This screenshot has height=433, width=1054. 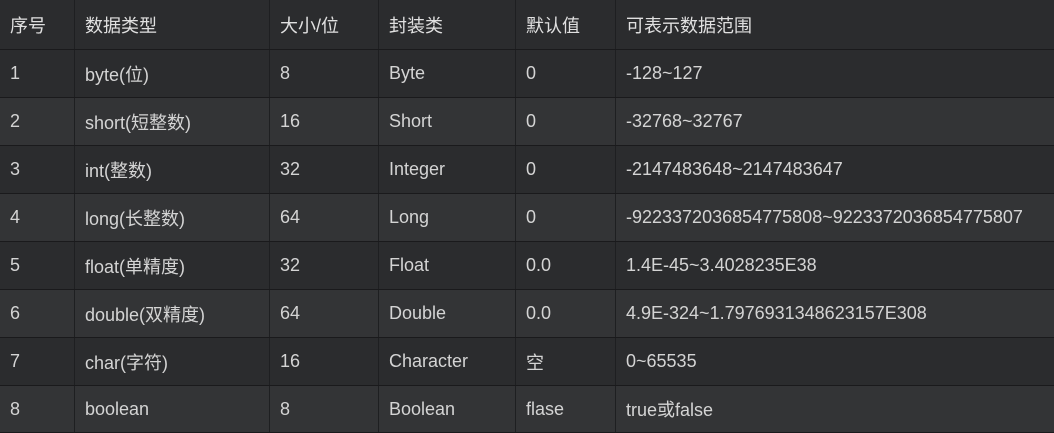 What do you see at coordinates (664, 73) in the screenshot?
I see `cell-range: -128~127` at bounding box center [664, 73].